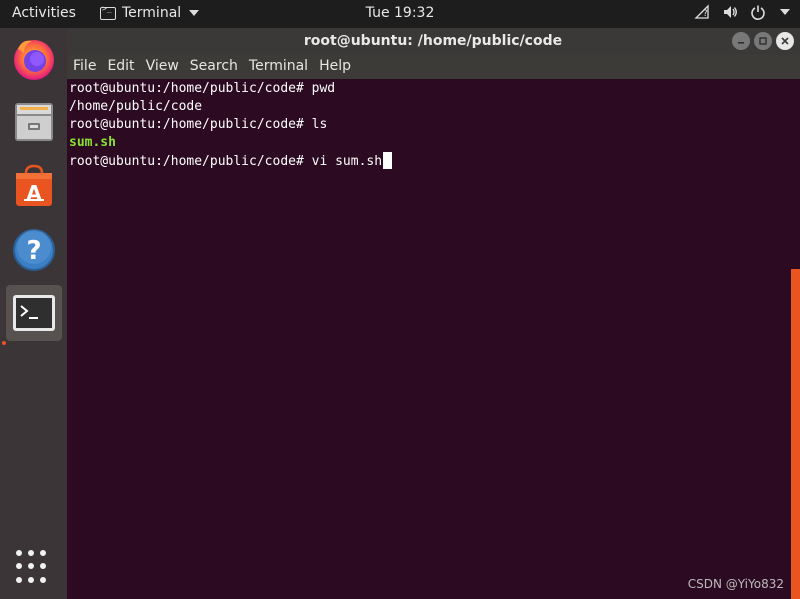  What do you see at coordinates (795, 434) in the screenshot?
I see `scrollbar` at bounding box center [795, 434].